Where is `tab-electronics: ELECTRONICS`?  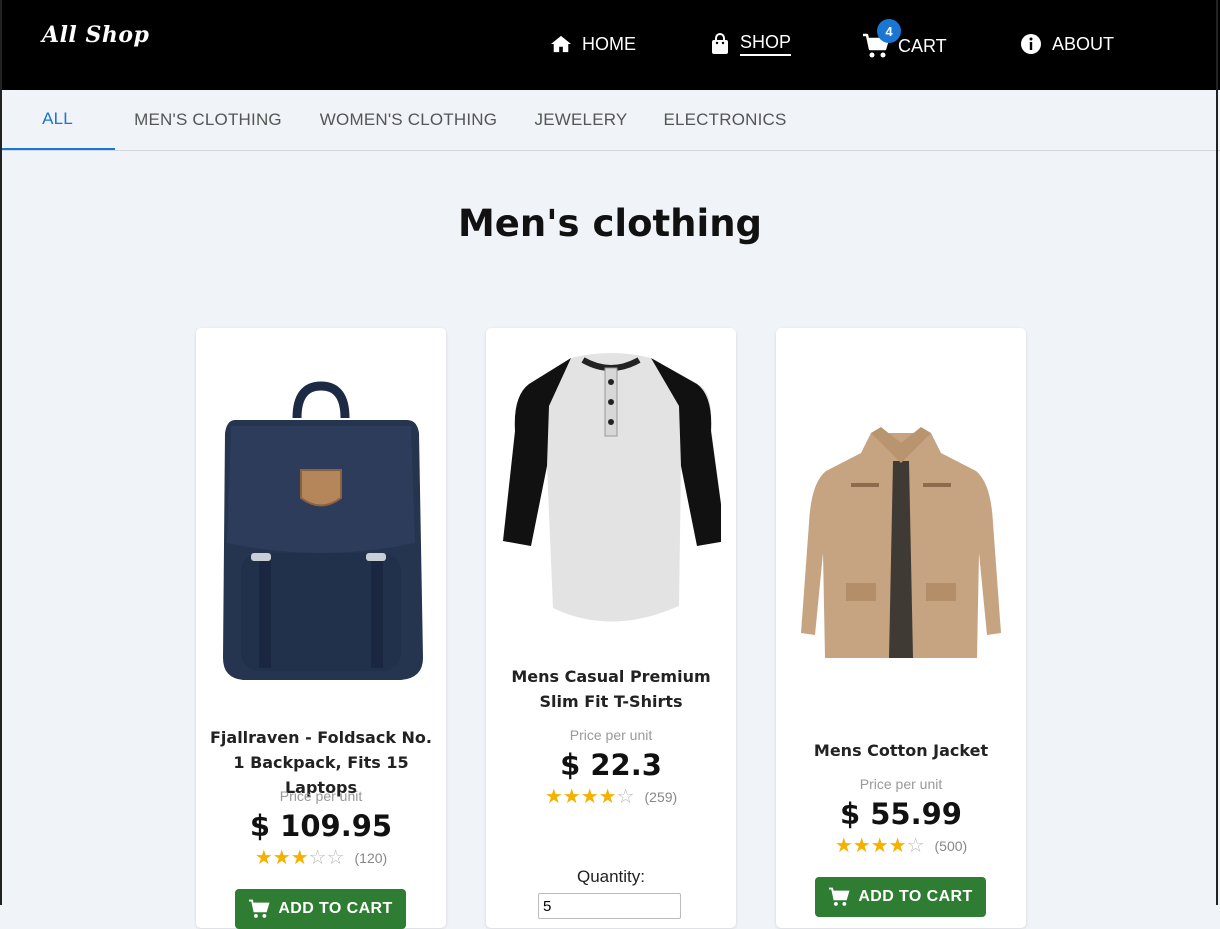
tab-electronics: ELECTRONICS is located at coordinates (725, 120).